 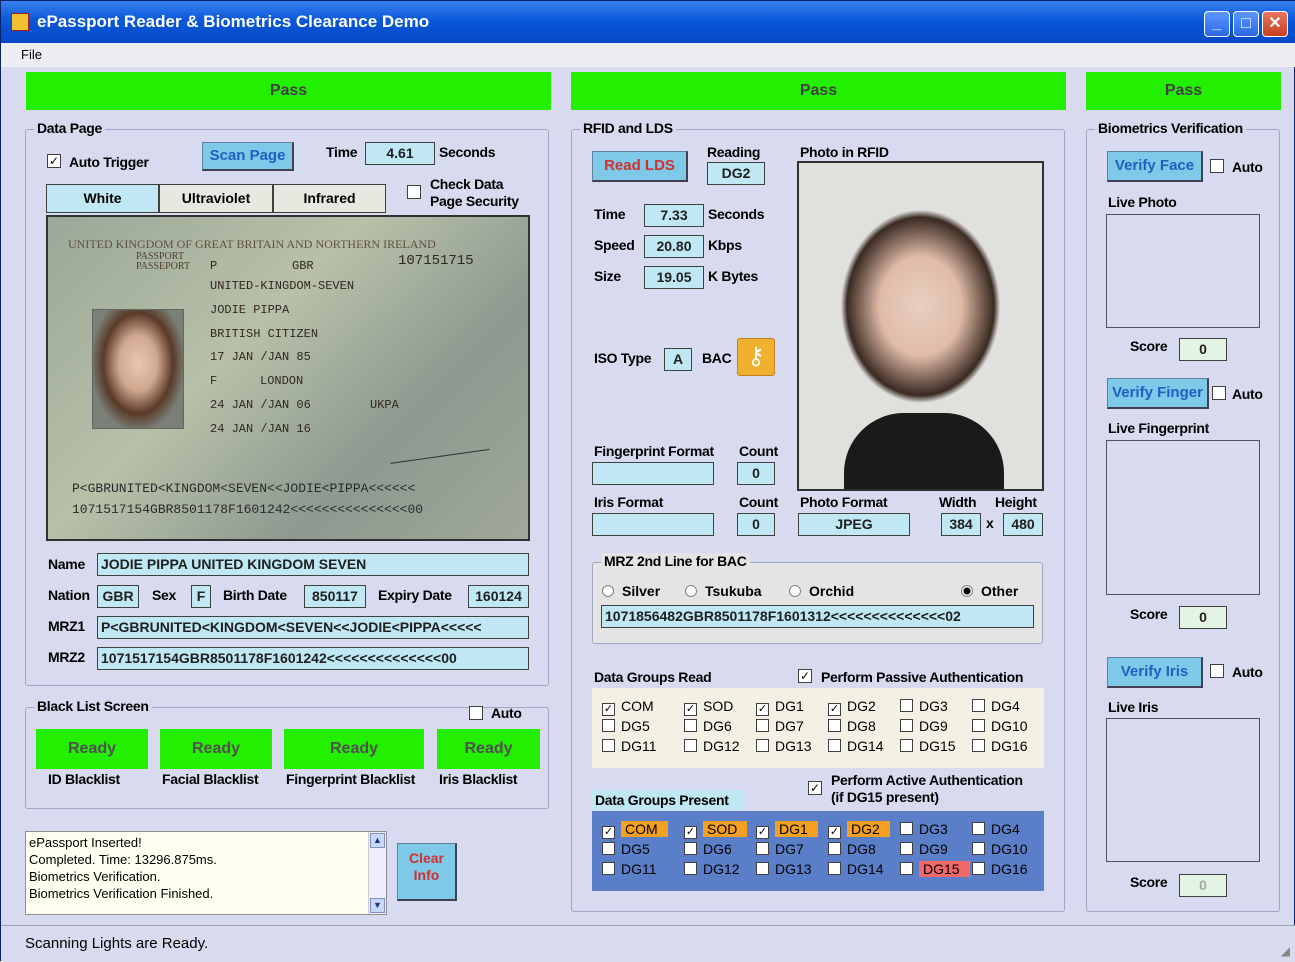 I want to click on blacklist-auto-checkbox, so click(x=476, y=713).